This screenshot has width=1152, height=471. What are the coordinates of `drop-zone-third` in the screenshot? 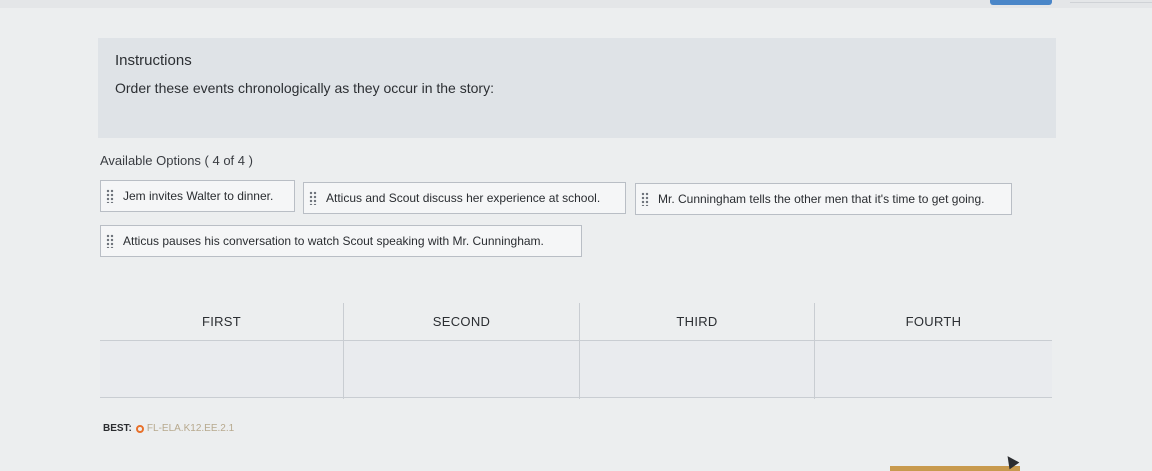 It's located at (697, 369).